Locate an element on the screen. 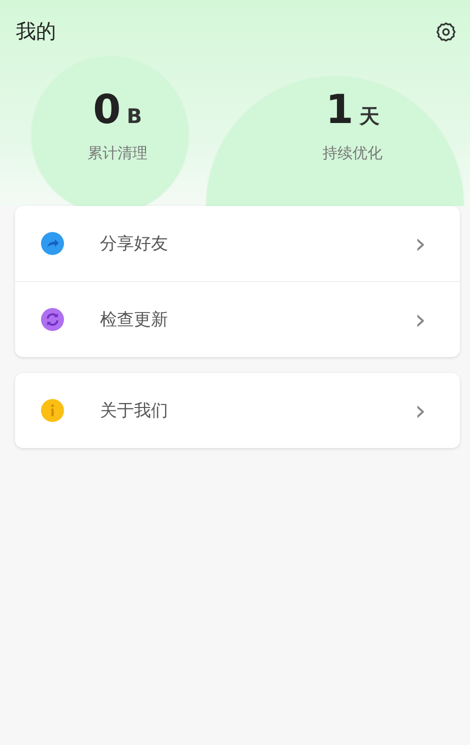  stat-label: 累计清理 is located at coordinates (118, 153).